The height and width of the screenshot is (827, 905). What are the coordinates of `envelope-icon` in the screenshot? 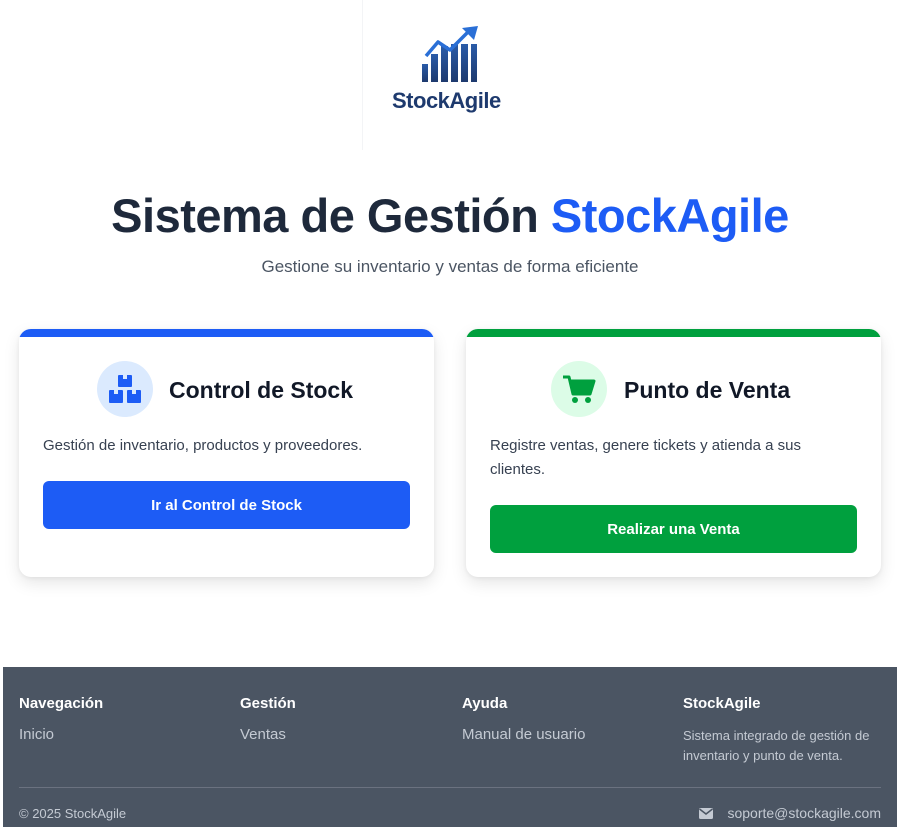 It's located at (706, 813).